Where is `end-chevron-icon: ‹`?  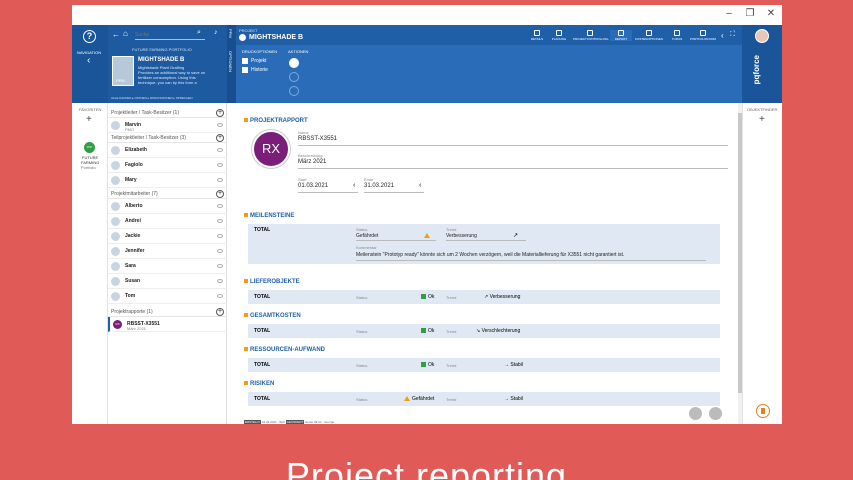 end-chevron-icon: ‹ is located at coordinates (420, 185).